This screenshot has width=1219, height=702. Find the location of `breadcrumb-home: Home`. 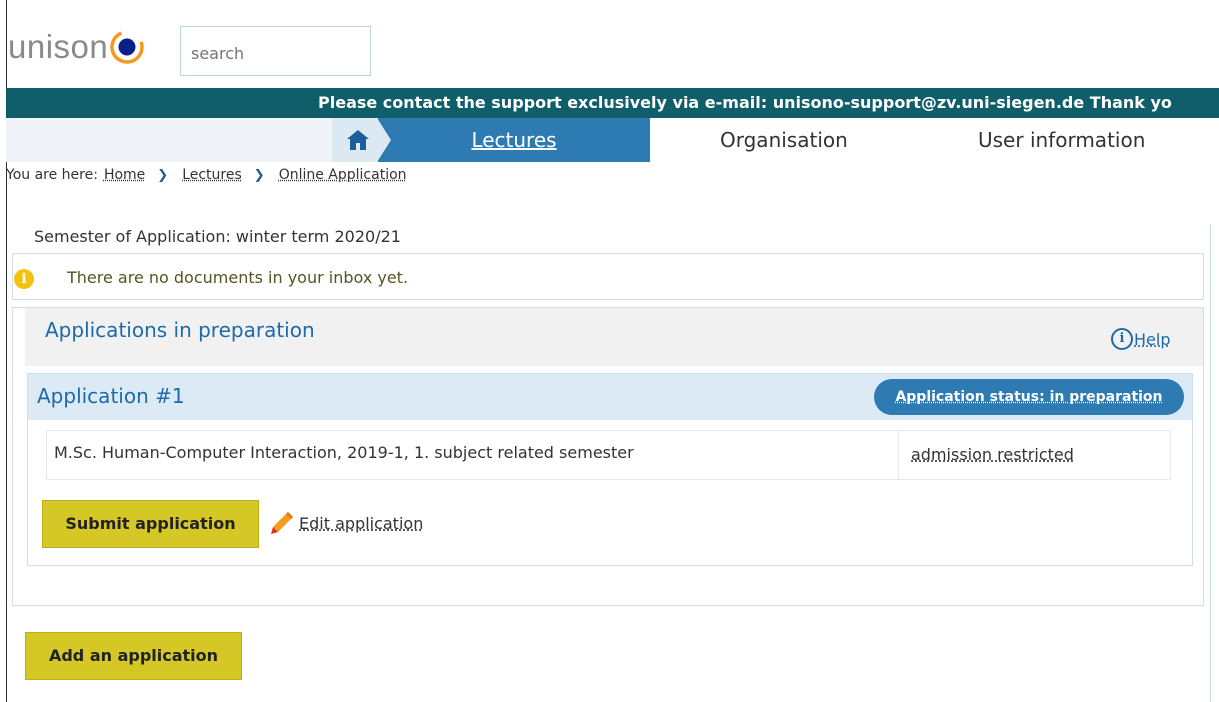

breadcrumb-home: Home is located at coordinates (124, 175).